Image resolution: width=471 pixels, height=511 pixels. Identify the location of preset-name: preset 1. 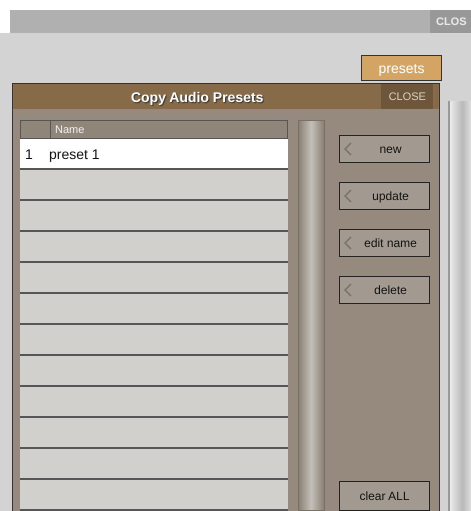
(74, 154).